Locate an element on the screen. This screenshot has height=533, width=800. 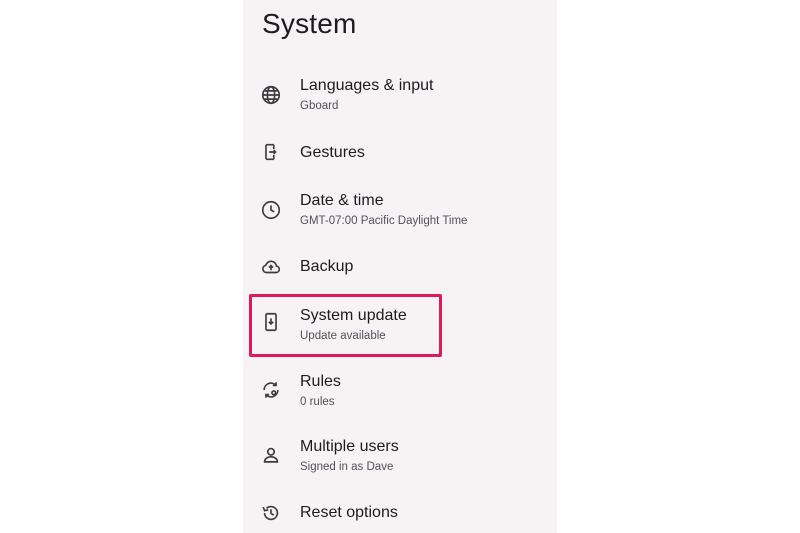
clock-icon is located at coordinates (271, 210).